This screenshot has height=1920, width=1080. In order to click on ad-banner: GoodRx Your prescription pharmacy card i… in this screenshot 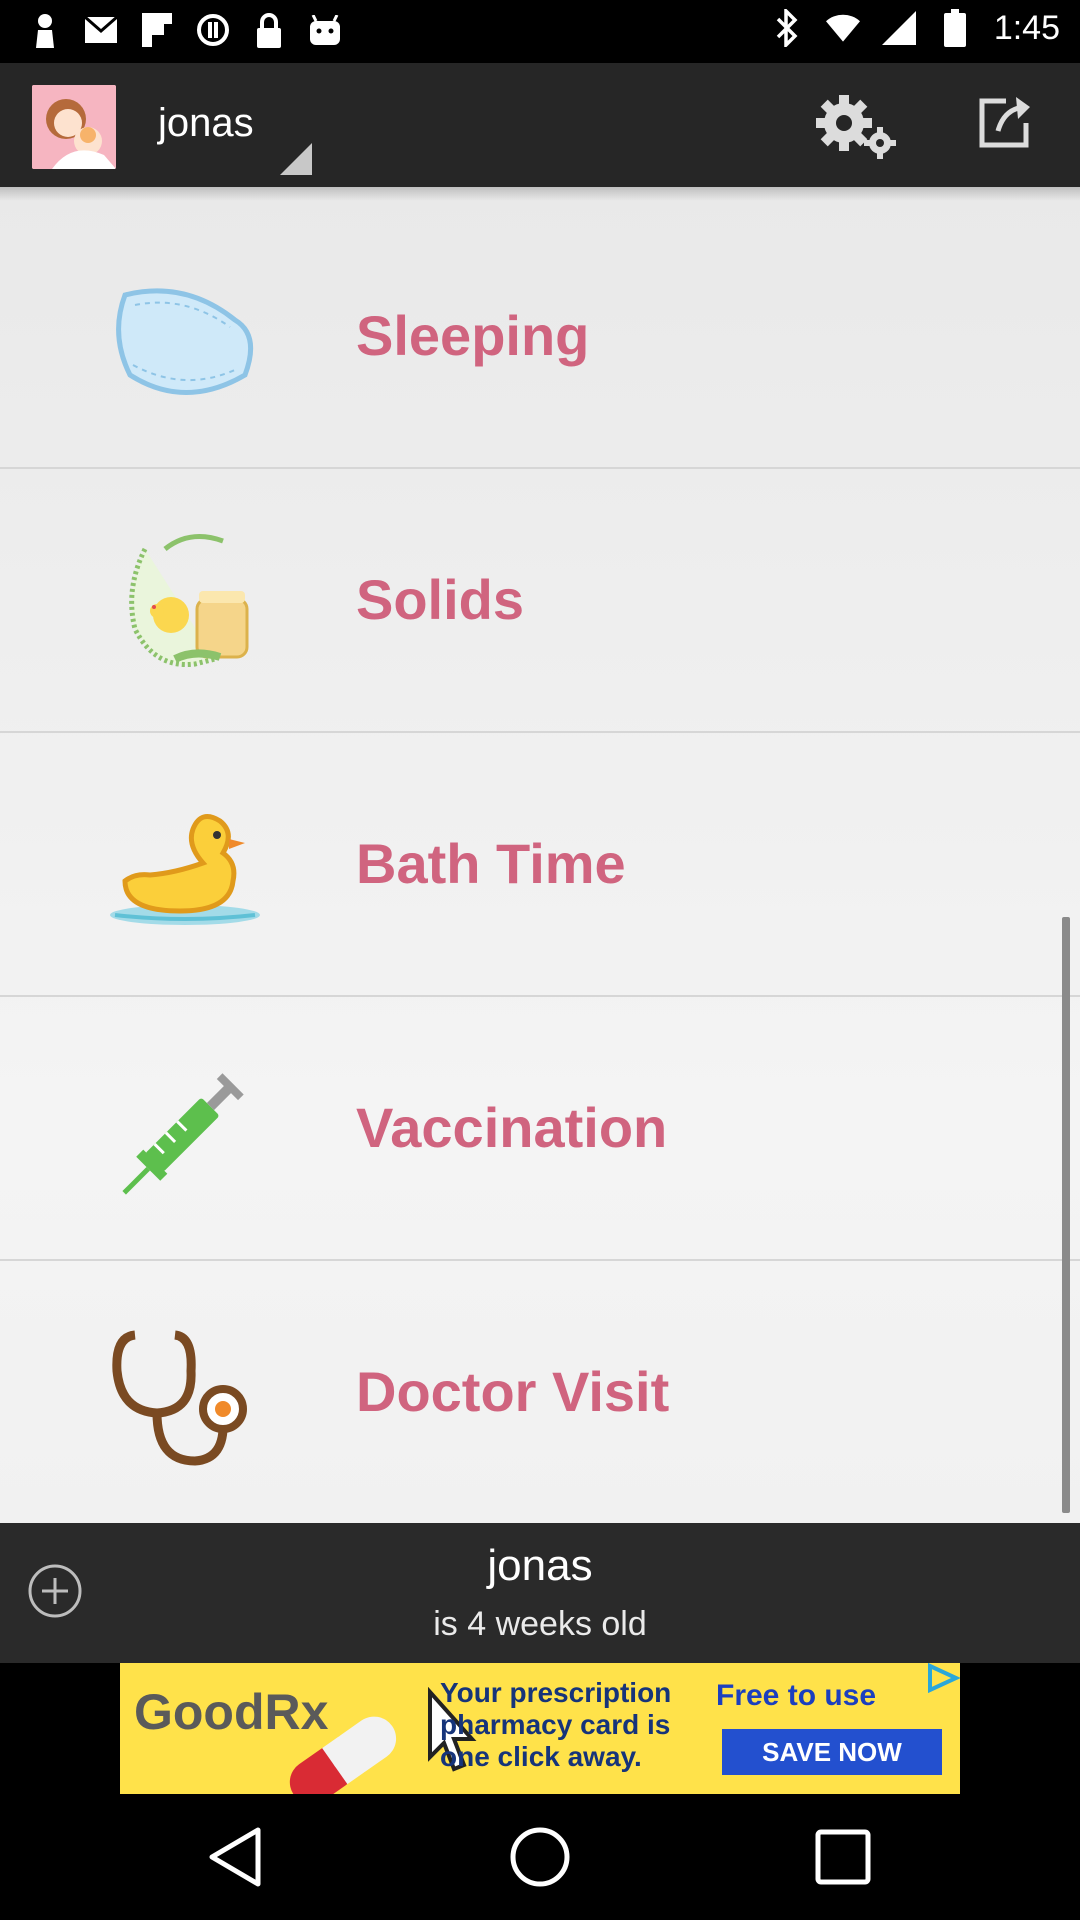, I will do `click(540, 1728)`.